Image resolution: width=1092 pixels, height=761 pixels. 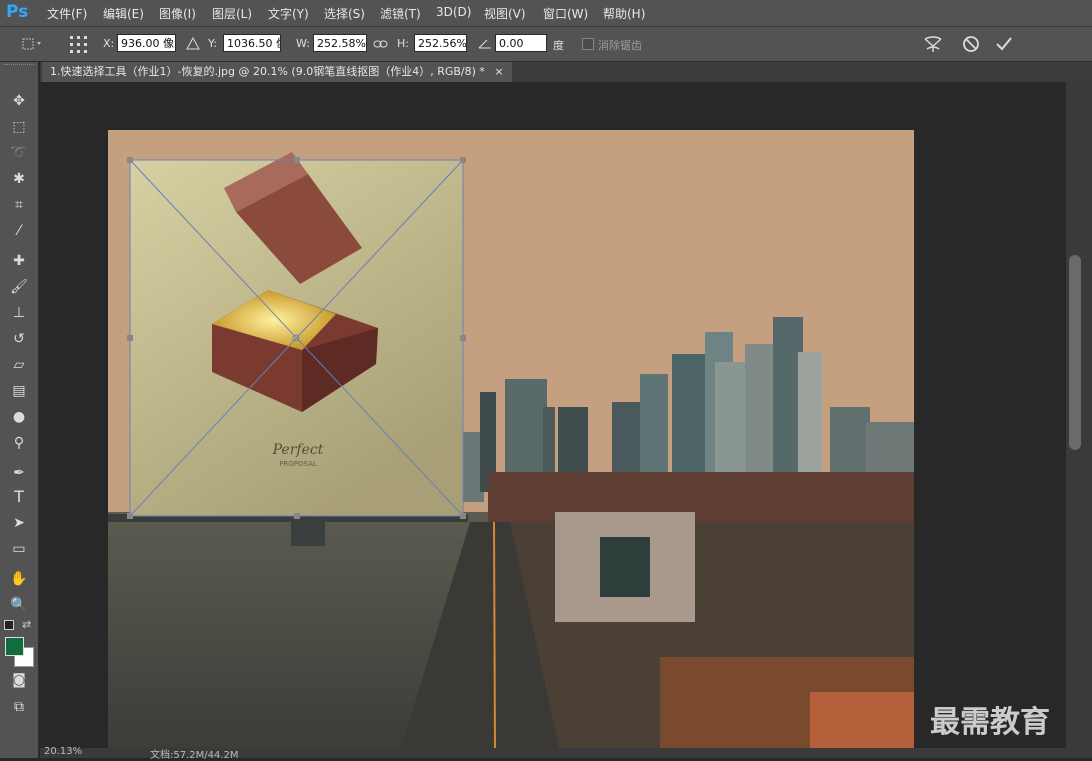 I want to click on blur-tool-icon: ●, so click(x=19, y=417).